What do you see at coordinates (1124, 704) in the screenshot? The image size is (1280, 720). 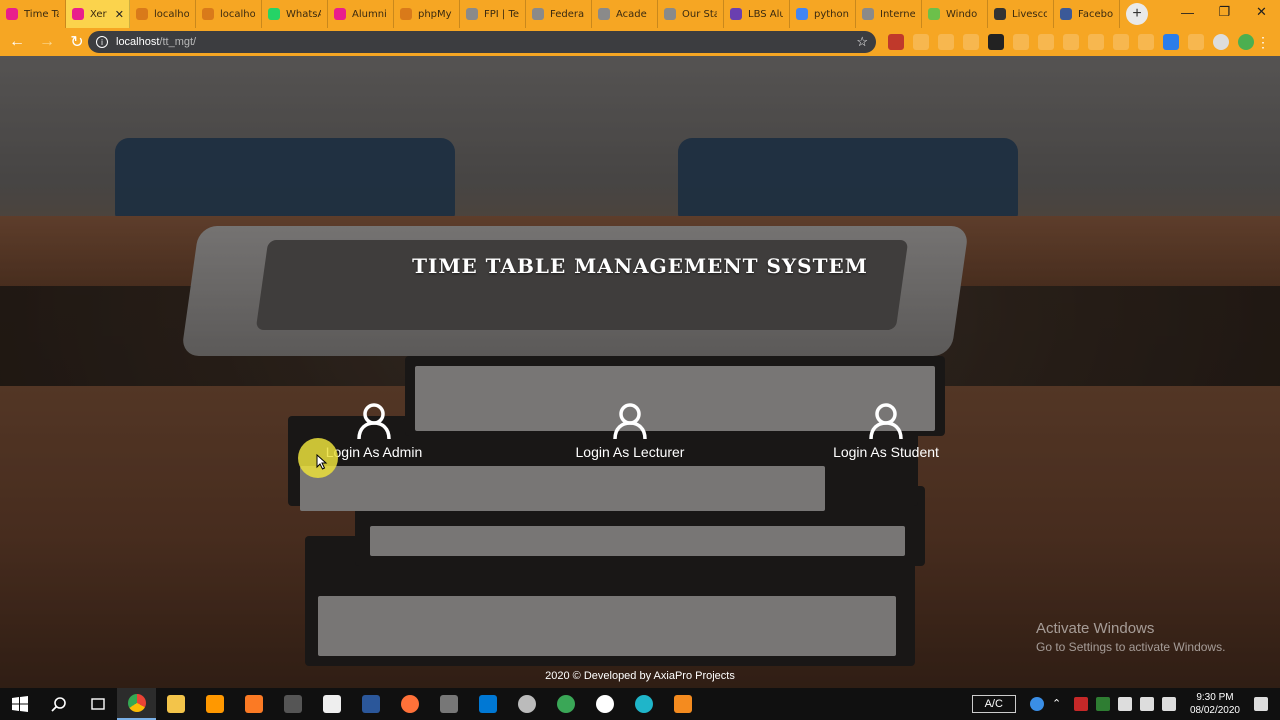 I see `battery-icon` at bounding box center [1124, 704].